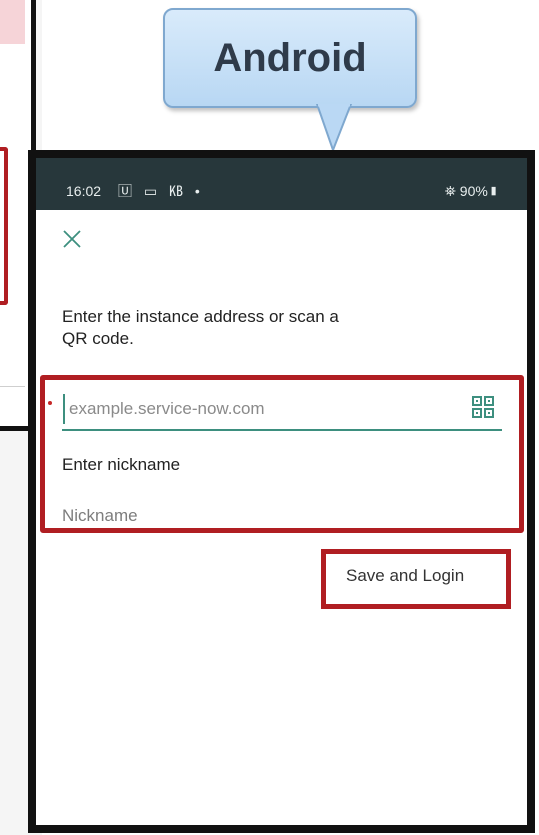  I want to click on callout-label: Android, so click(290, 57).